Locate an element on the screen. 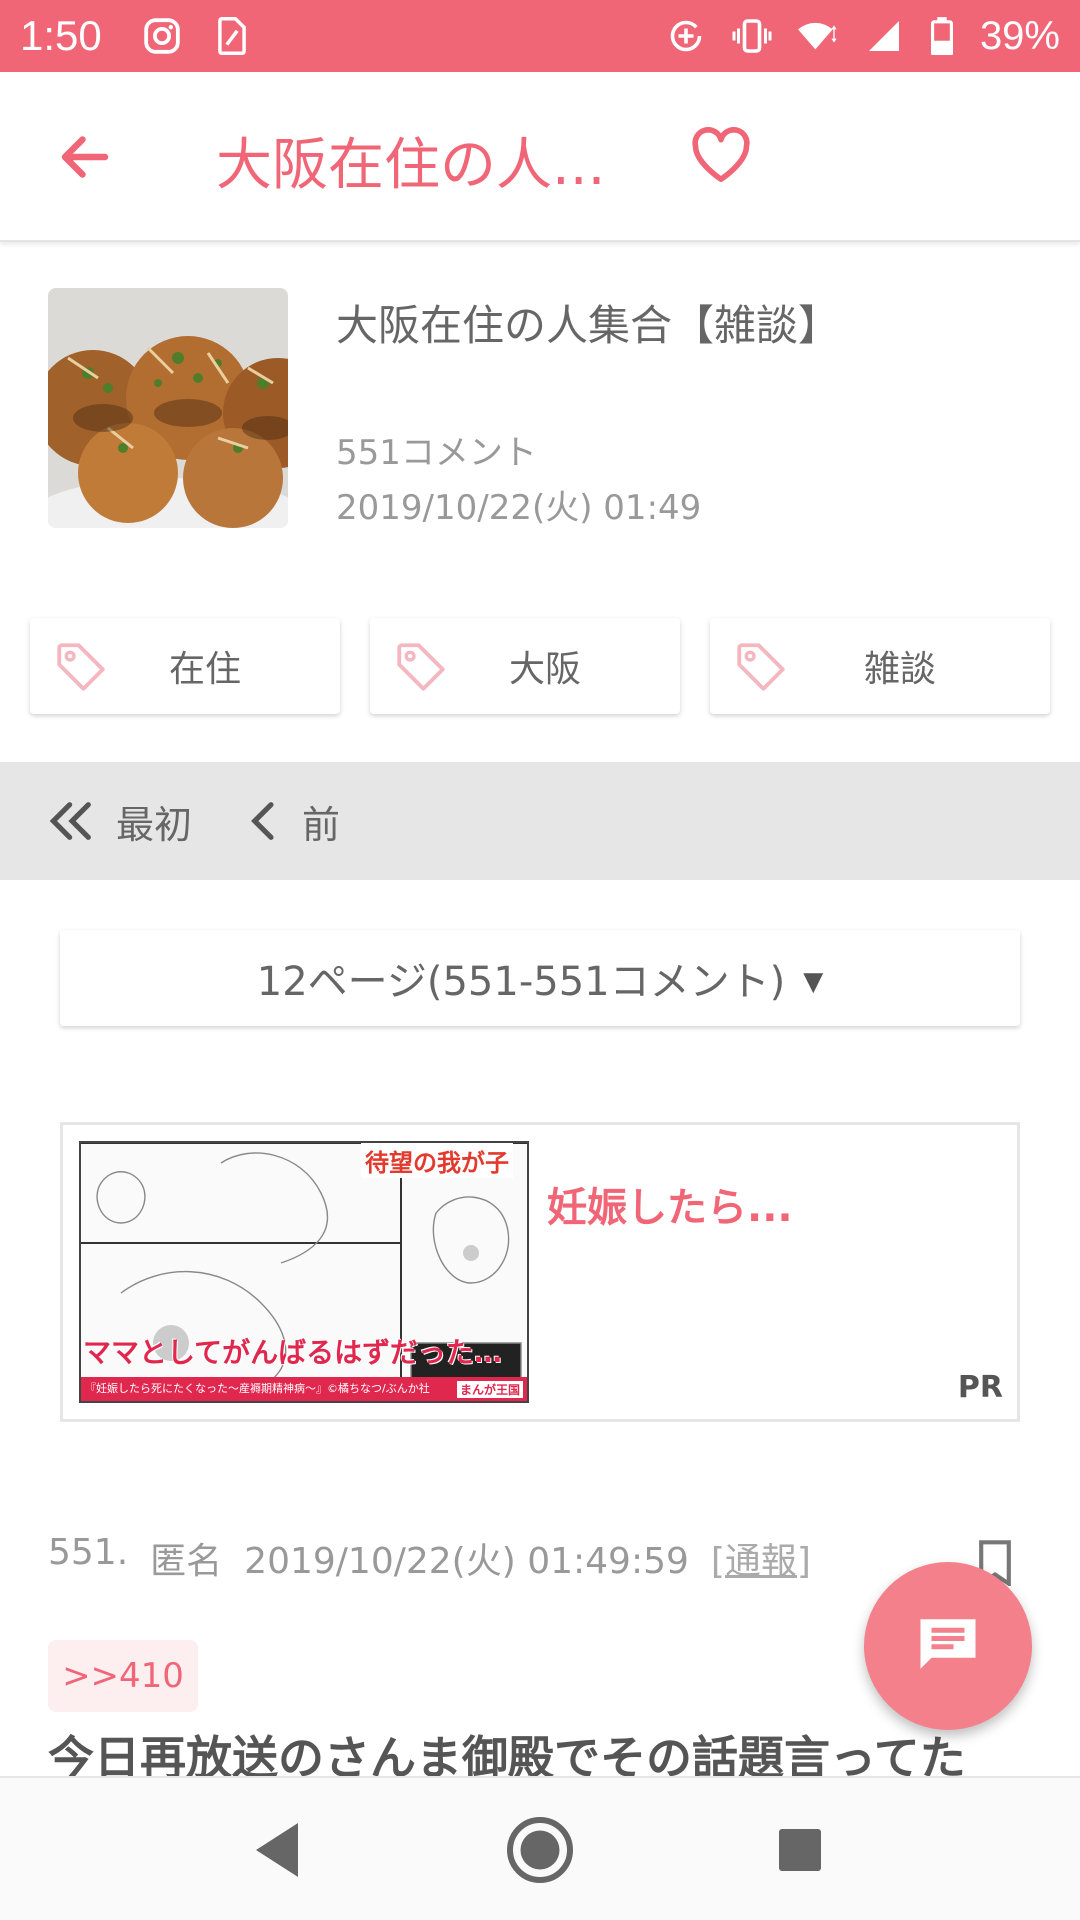  reply-anchor-link: >>410 is located at coordinates (123, 1676).